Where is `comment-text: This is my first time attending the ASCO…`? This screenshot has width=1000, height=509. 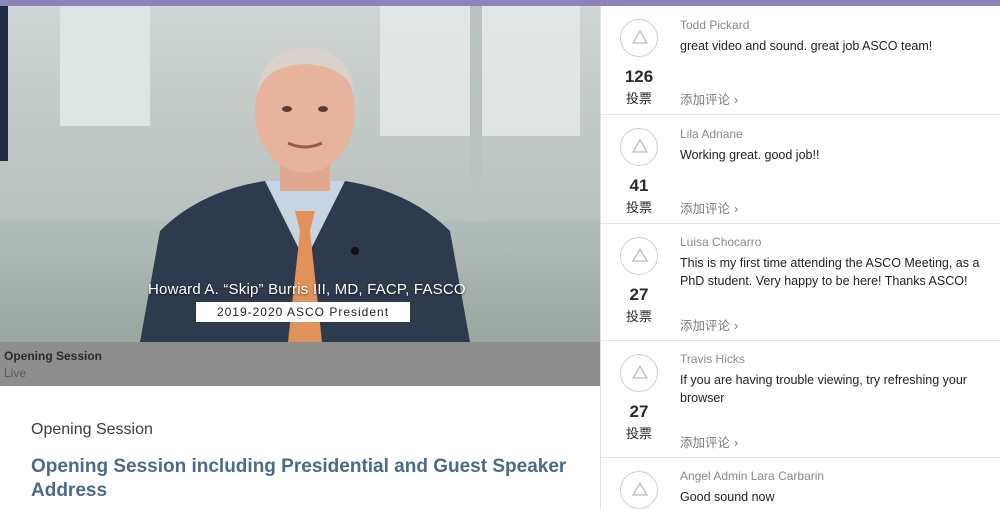 comment-text: This is my first time attending the ASCO… is located at coordinates (830, 272).